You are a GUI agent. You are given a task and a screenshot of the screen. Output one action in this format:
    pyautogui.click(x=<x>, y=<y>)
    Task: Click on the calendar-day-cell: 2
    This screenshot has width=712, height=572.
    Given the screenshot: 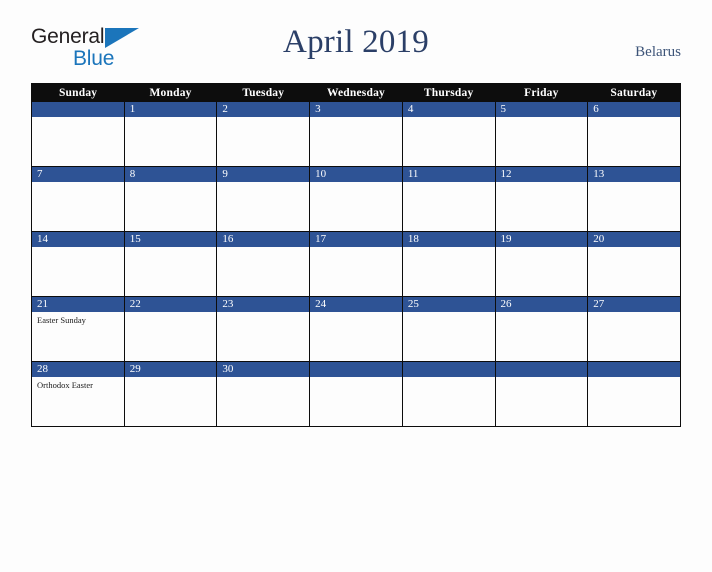 What is the action you would take?
    pyautogui.click(x=263, y=134)
    